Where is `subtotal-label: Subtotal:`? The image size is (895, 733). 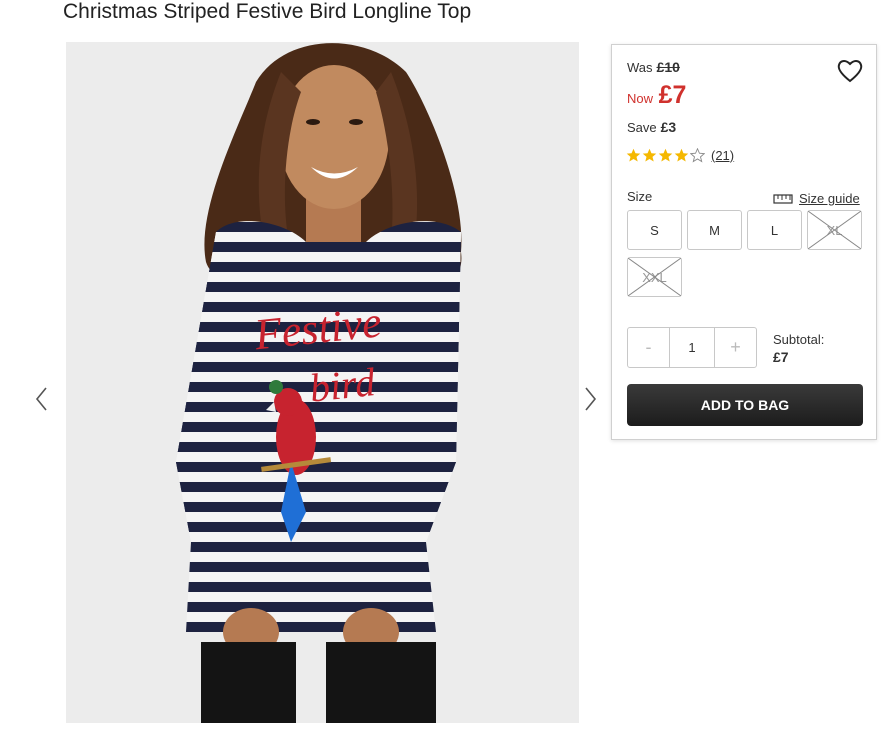 subtotal-label: Subtotal: is located at coordinates (799, 339).